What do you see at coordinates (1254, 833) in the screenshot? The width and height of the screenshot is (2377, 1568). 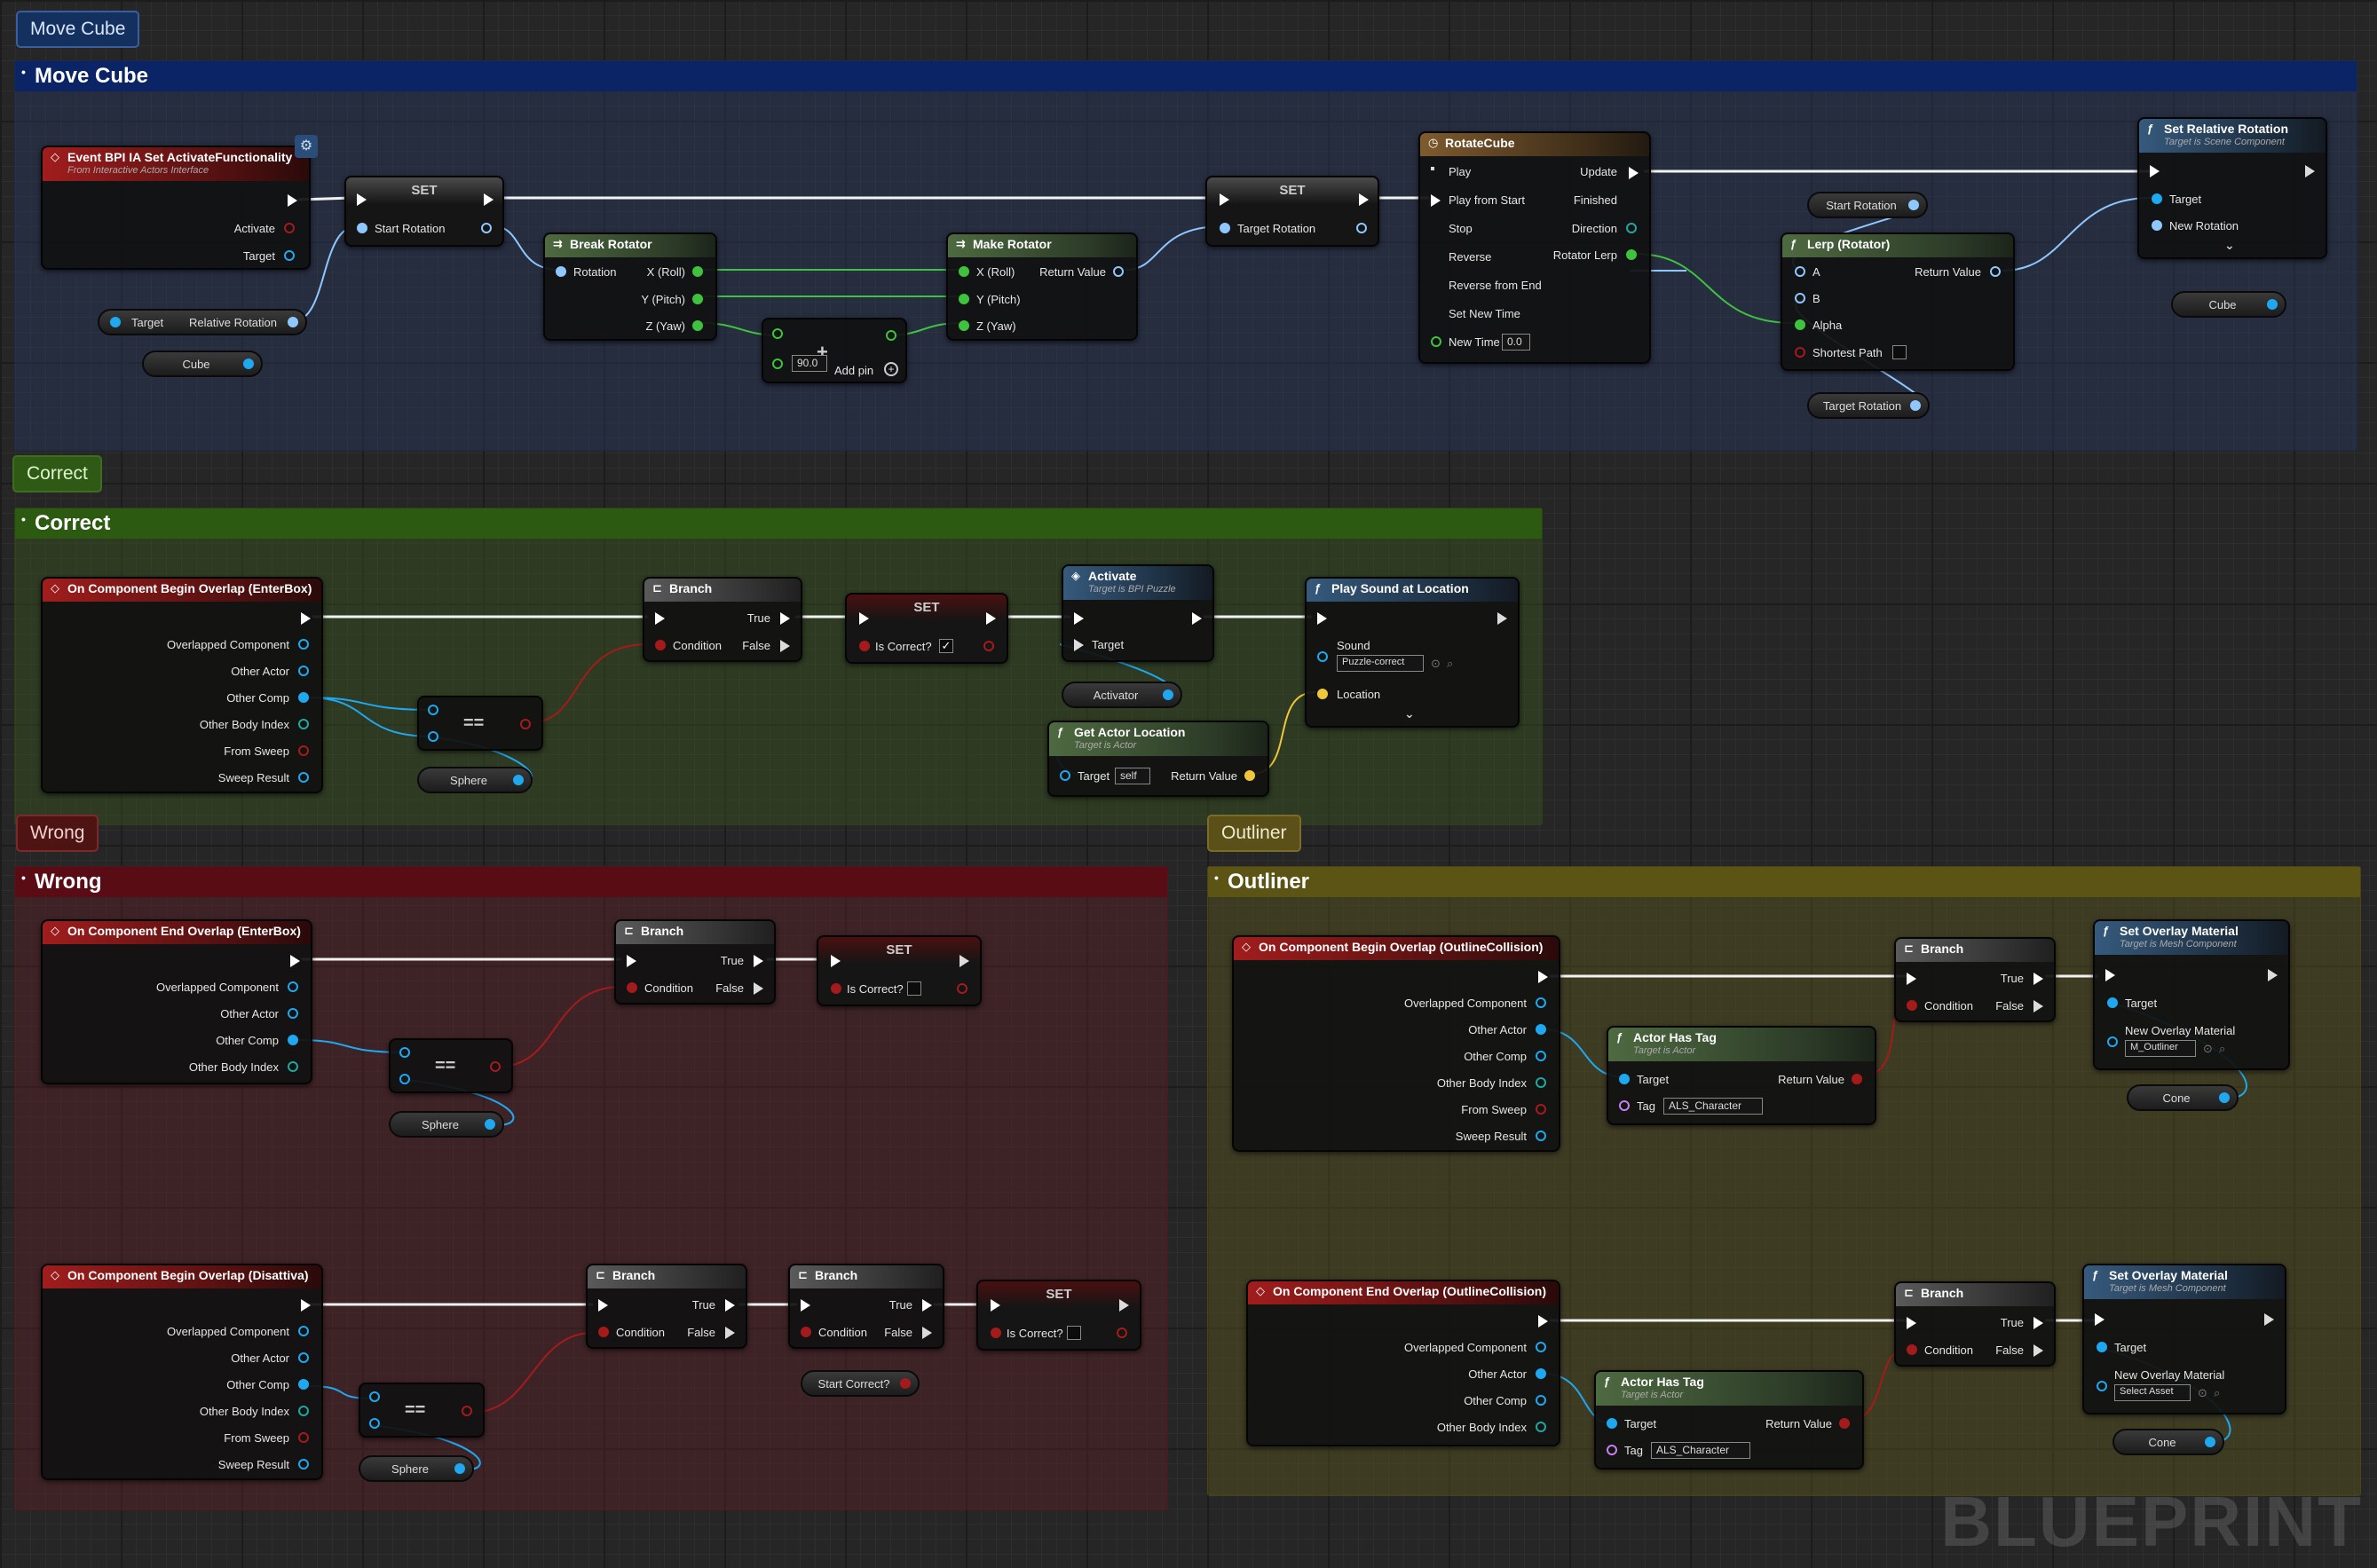 I see `comment-tab-outliner: Outliner` at bounding box center [1254, 833].